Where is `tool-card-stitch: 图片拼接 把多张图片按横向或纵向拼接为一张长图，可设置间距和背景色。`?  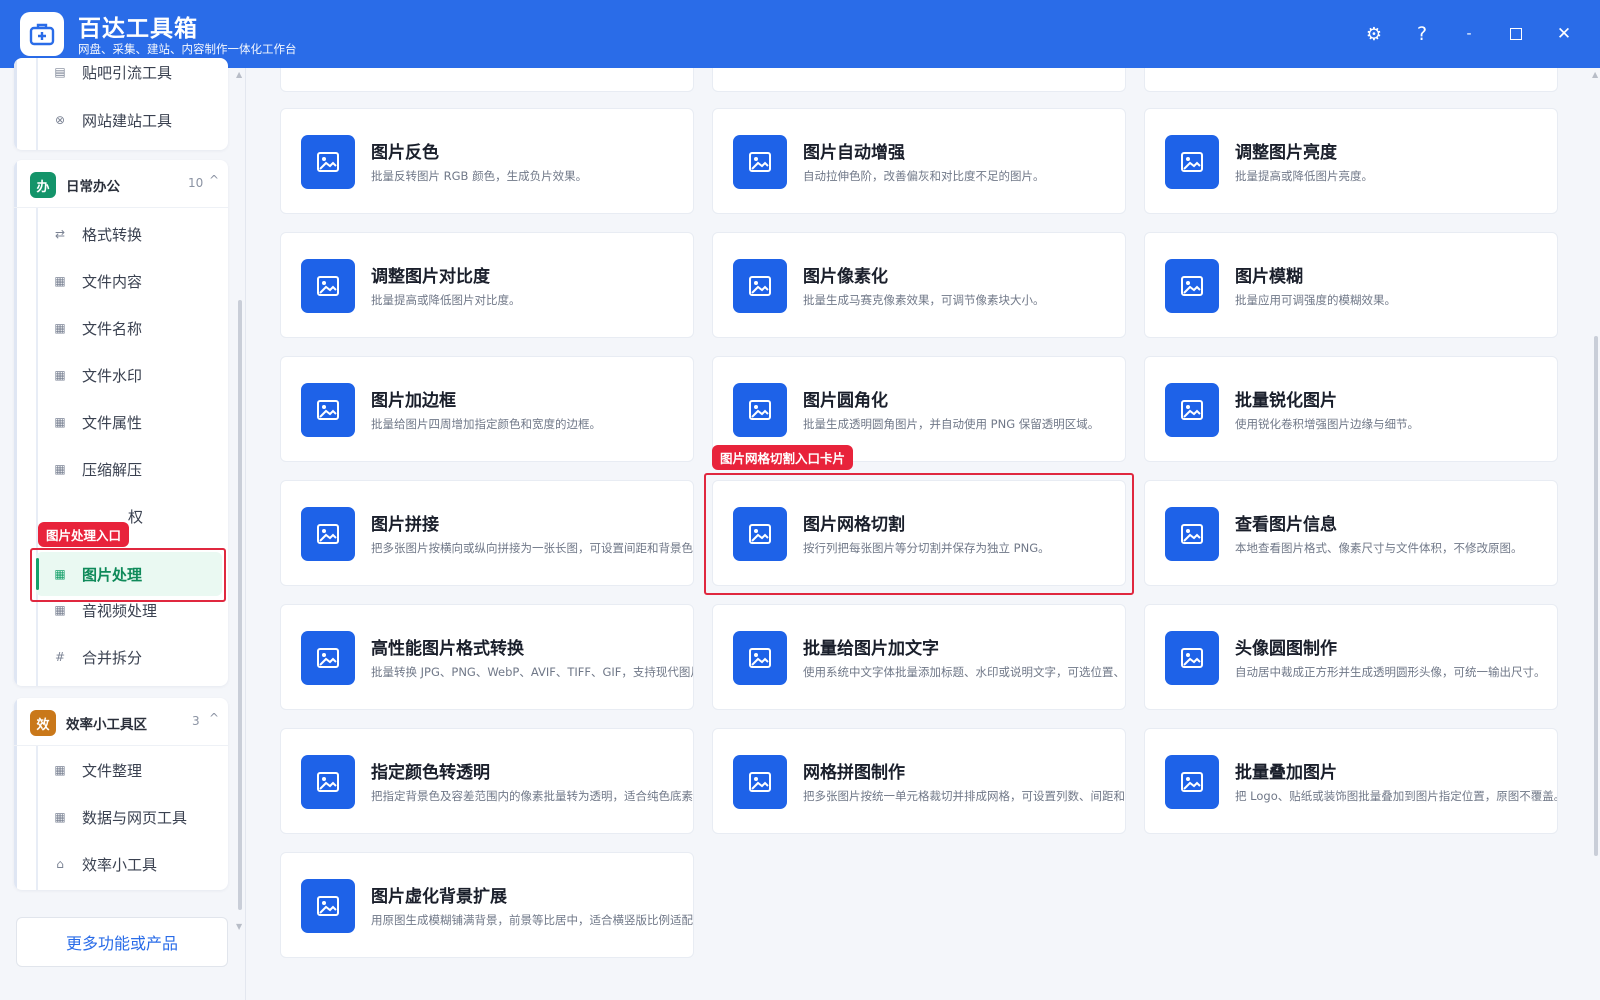
tool-card-stitch: 图片拼接 把多张图片按横向或纵向拼接为一张长图，可设置间距和背景色。 is located at coordinates (487, 533).